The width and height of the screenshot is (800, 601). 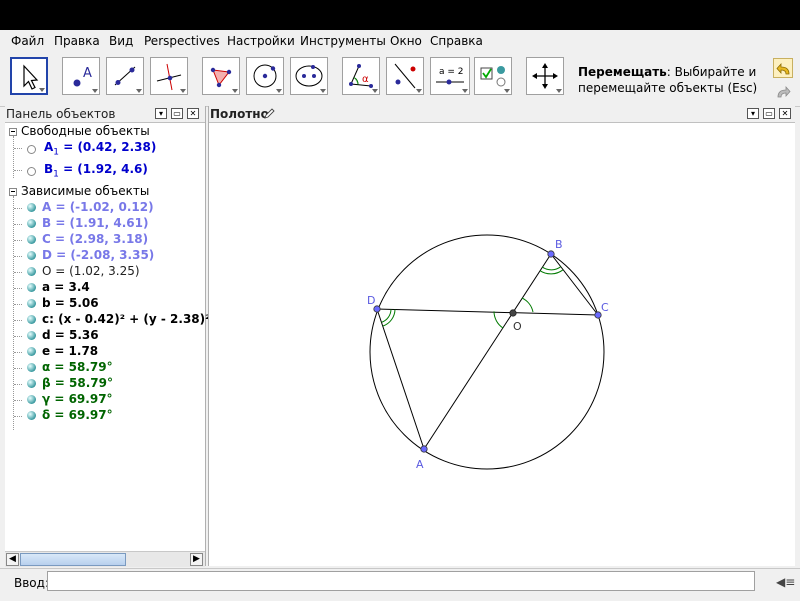 What do you see at coordinates (513, 313) in the screenshot?
I see `point-o` at bounding box center [513, 313].